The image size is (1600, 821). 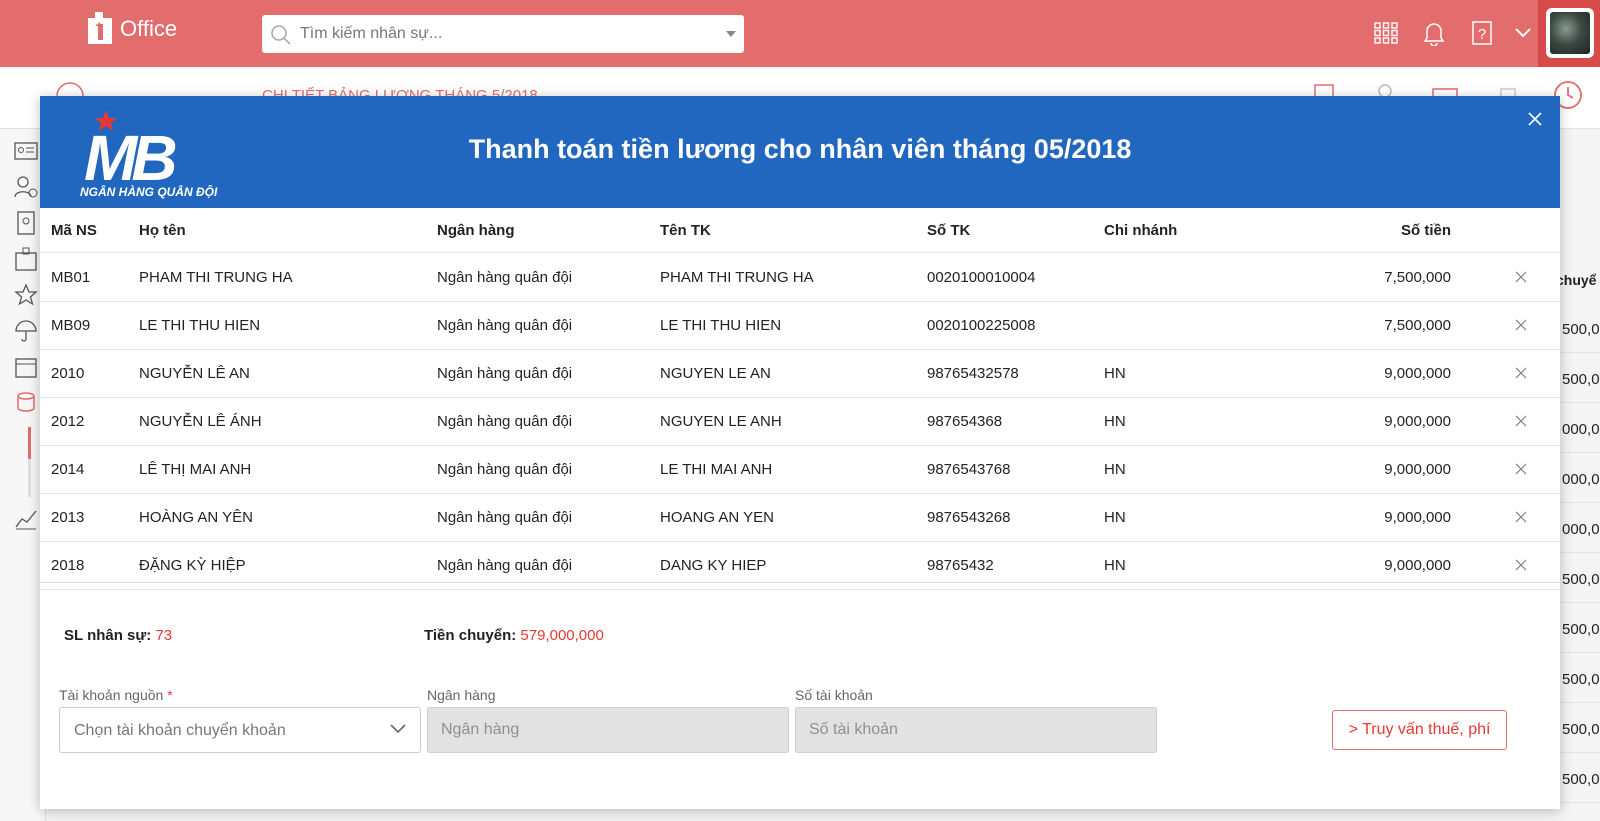 I want to click on user-menu, so click(x=1569, y=33).